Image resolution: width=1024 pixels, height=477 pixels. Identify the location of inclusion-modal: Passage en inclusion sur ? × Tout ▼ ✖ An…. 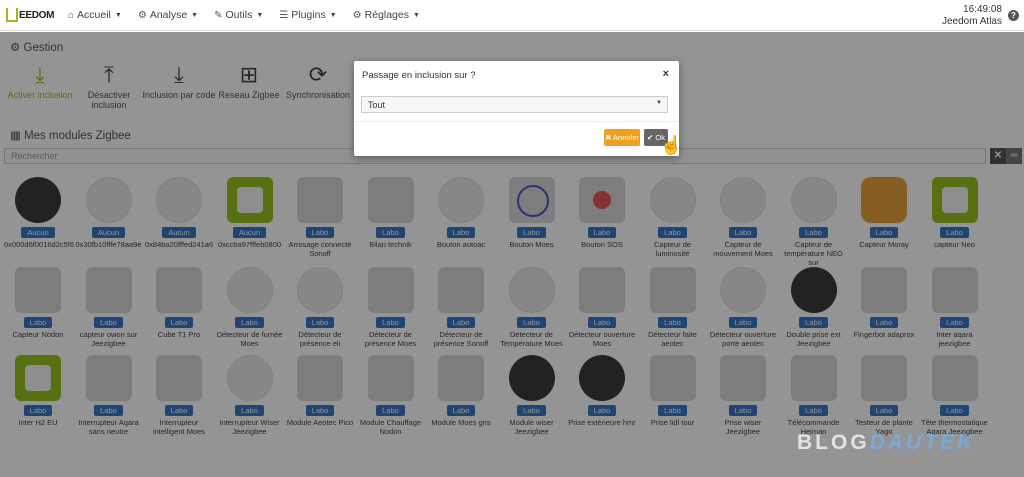
(516, 108).